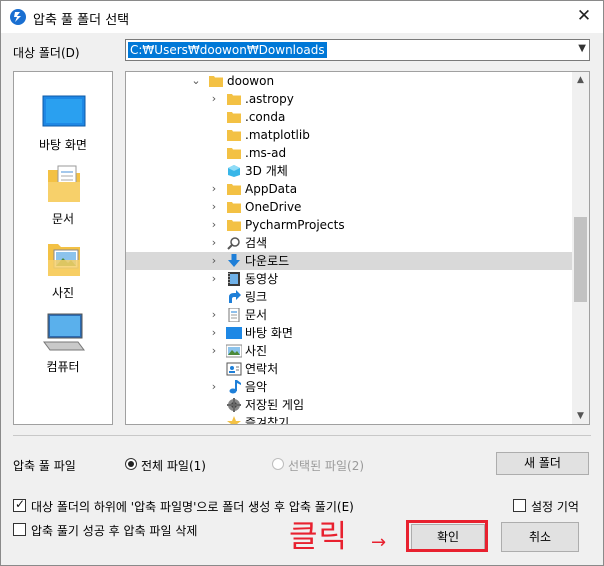 This screenshot has height=566, width=604. I want to click on place-desktop: 바탕 화면, so click(63, 127).